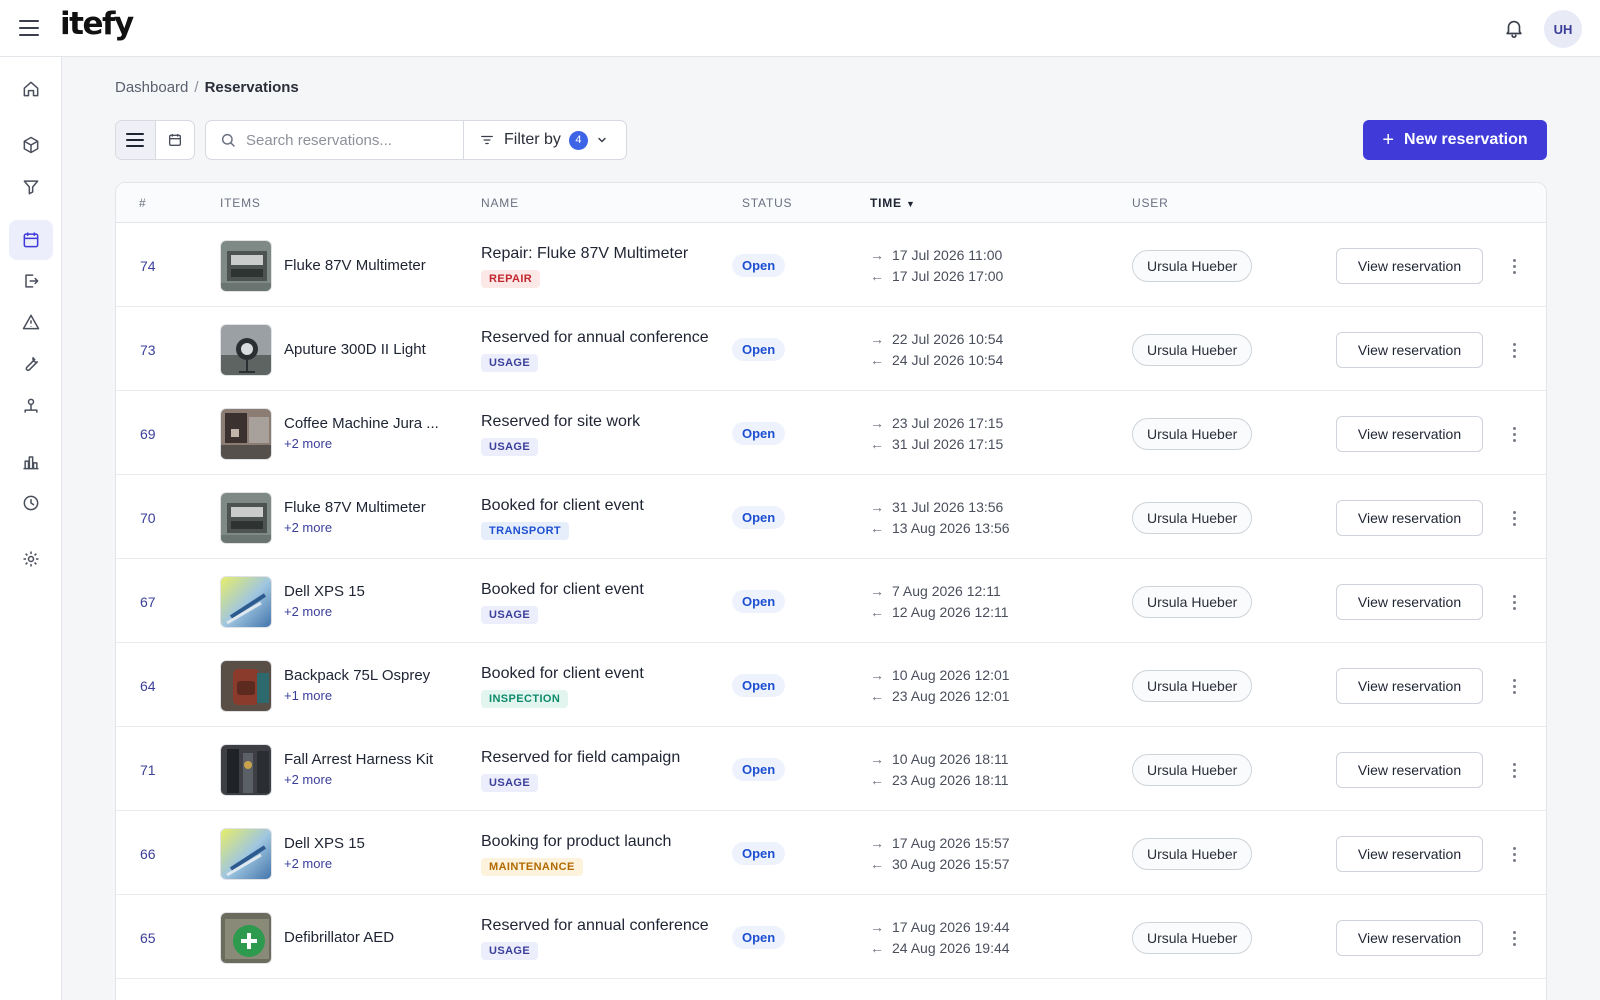 The width and height of the screenshot is (1600, 1000). I want to click on reservation-id: 74, so click(148, 266).